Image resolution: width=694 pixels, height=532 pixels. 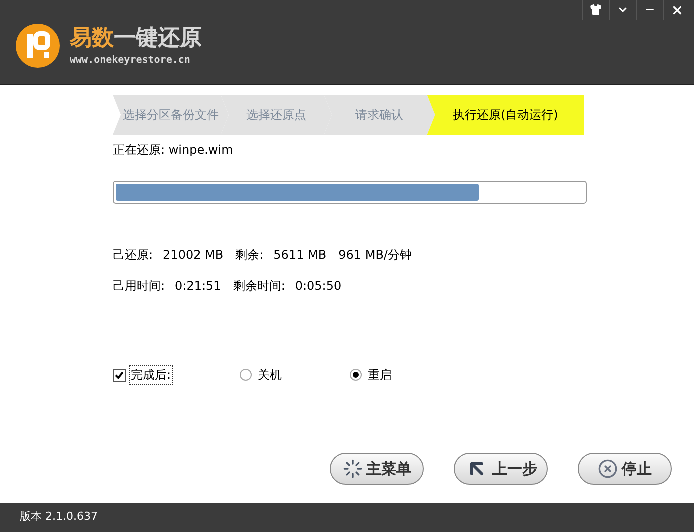 I want to click on website-url: www.onekeyrestore.cn, so click(x=131, y=61).